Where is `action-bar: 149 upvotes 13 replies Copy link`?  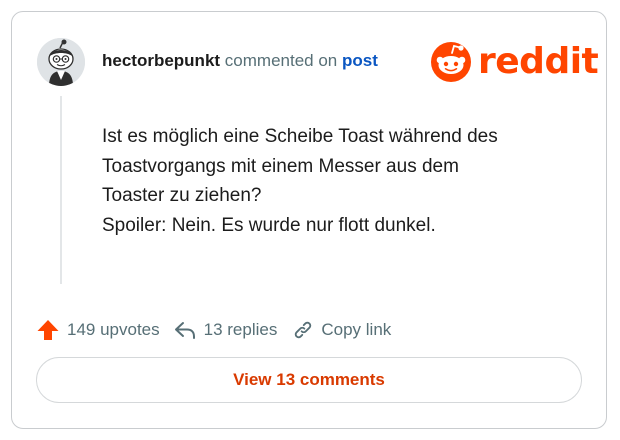
action-bar: 149 upvotes 13 replies Copy link is located at coordinates (213, 330).